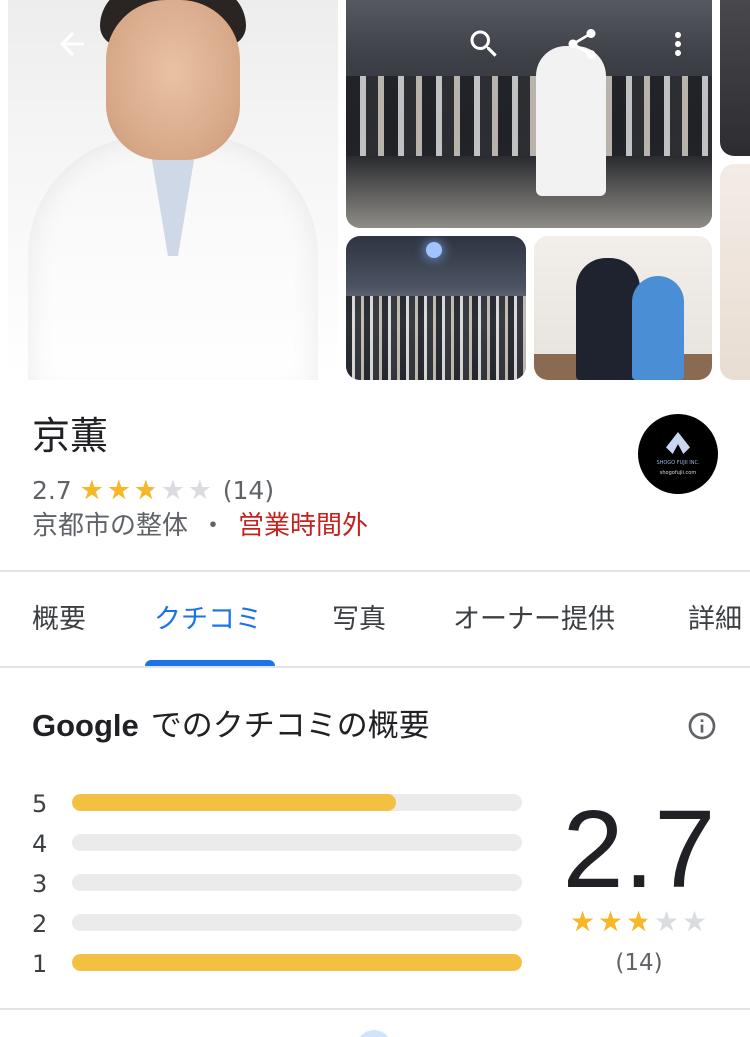 This screenshot has height=1037, width=750. What do you see at coordinates (702, 726) in the screenshot?
I see `info-icon` at bounding box center [702, 726].